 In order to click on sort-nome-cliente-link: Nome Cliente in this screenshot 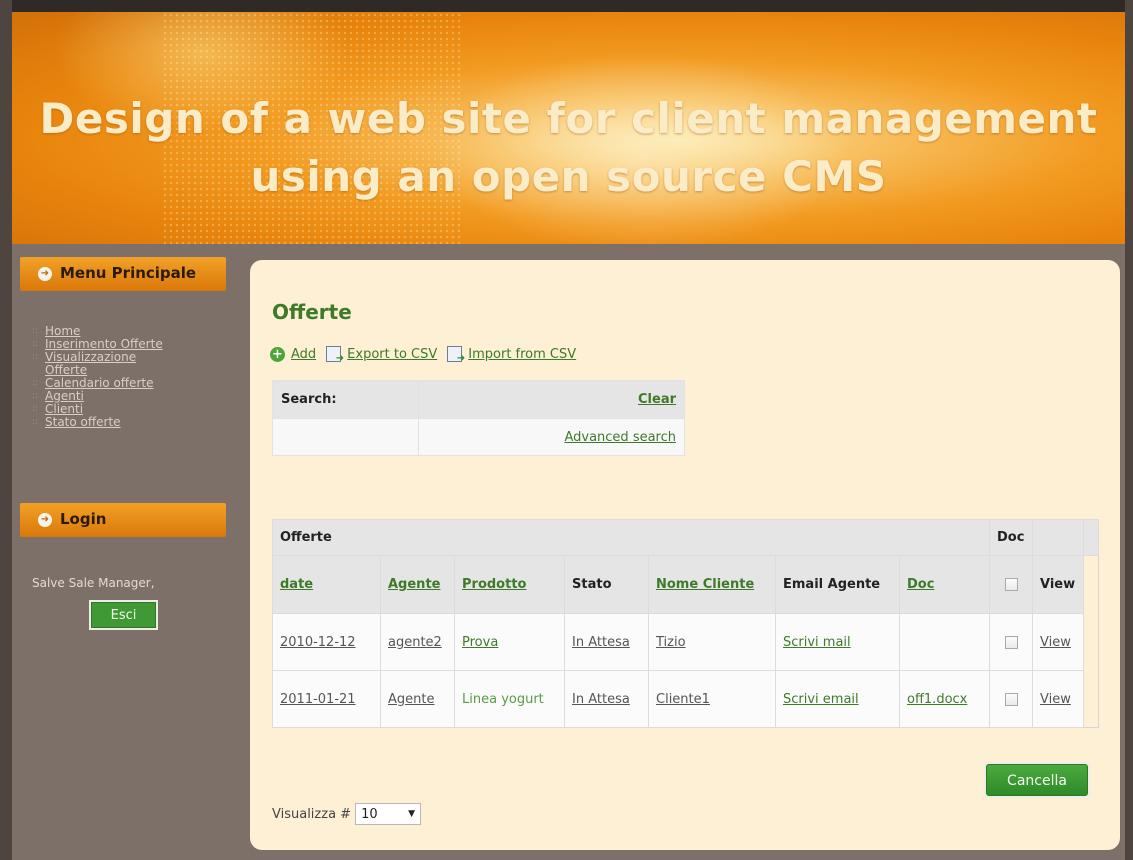, I will do `click(705, 584)`.